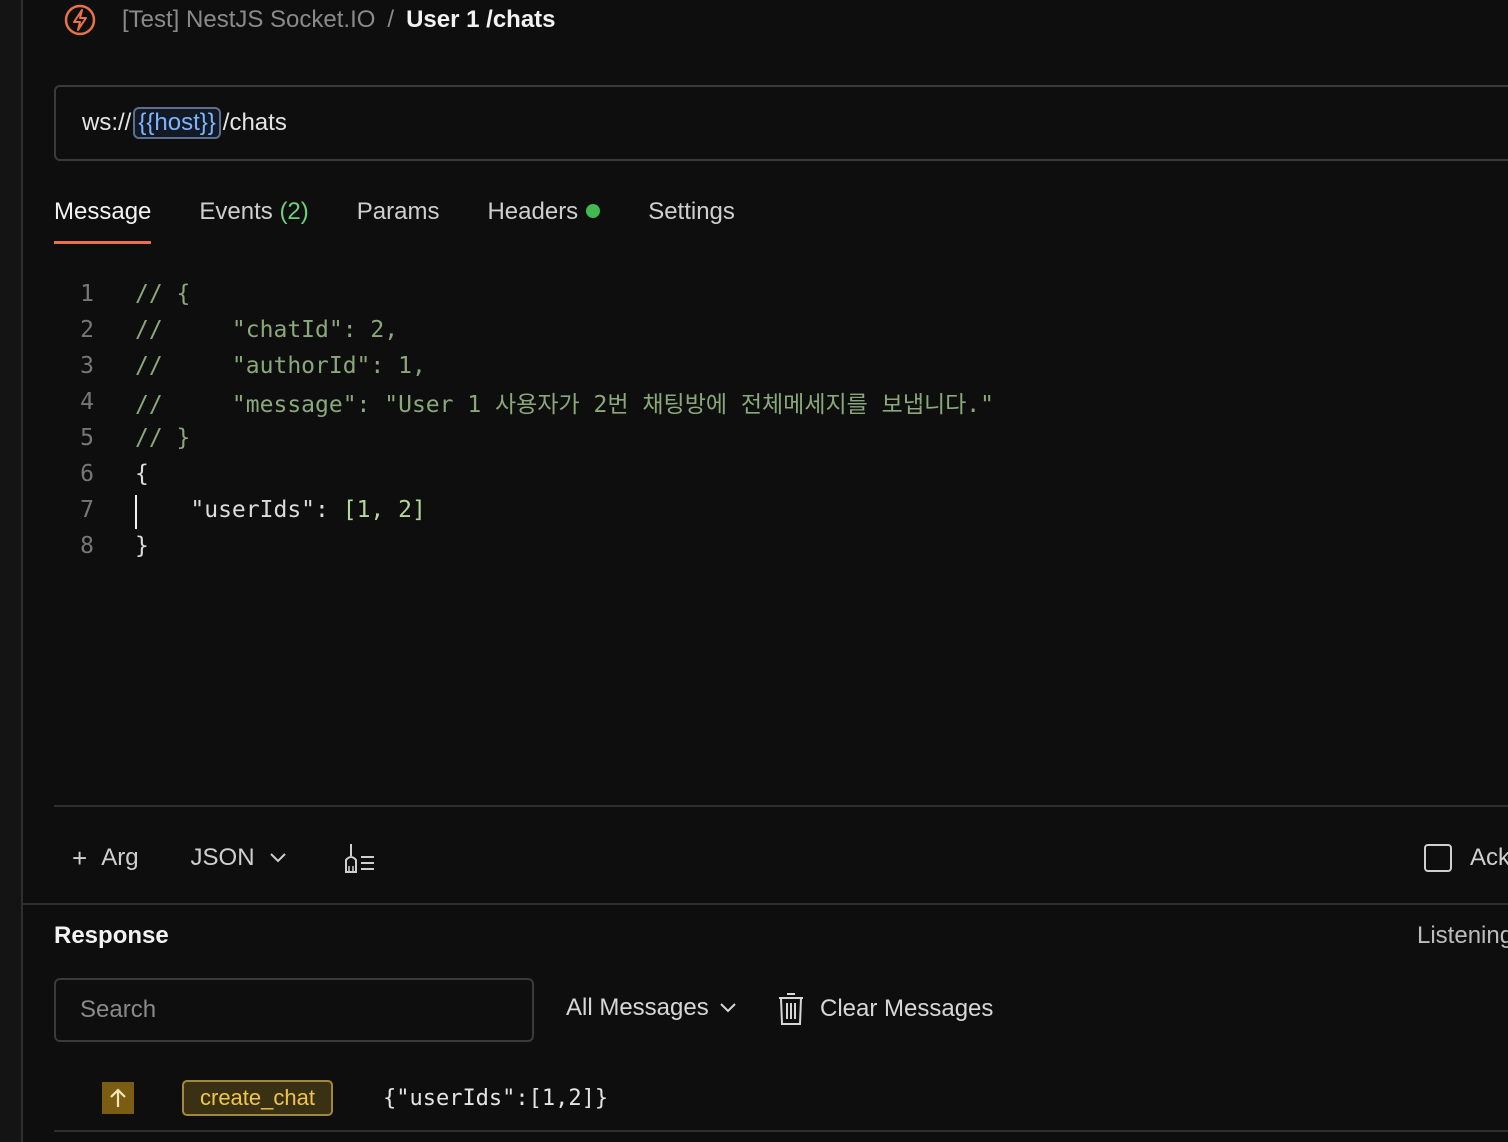 The width and height of the screenshot is (1508, 1142). Describe the element at coordinates (80, 857) in the screenshot. I see `plus-icon: +` at that location.